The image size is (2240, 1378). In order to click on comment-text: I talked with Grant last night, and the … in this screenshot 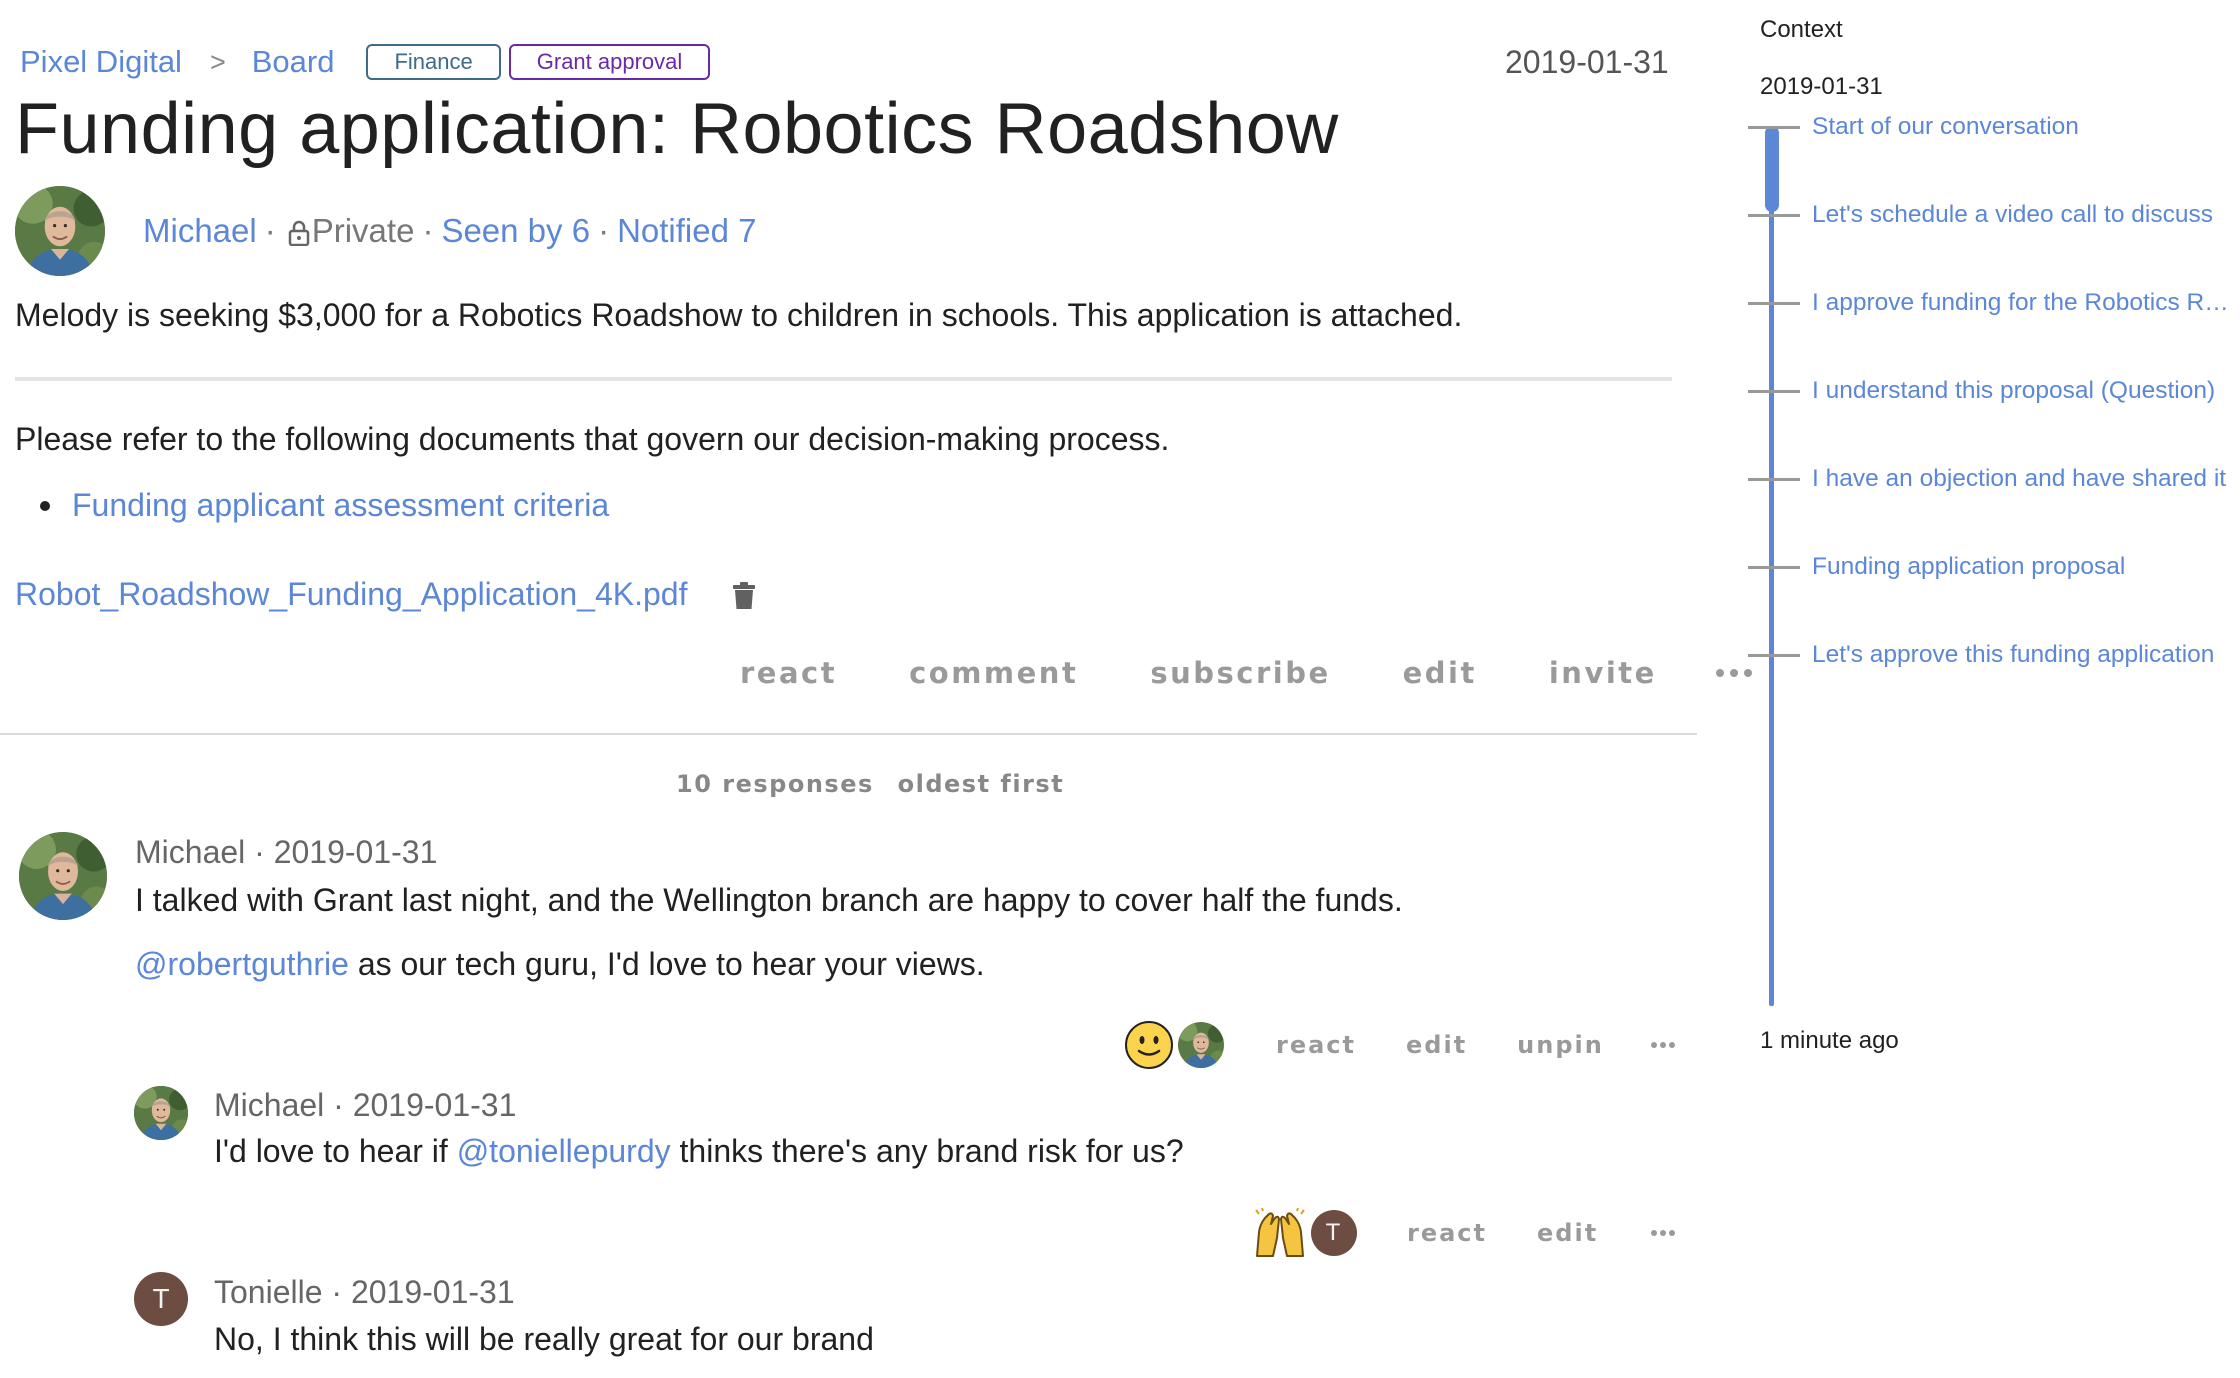, I will do `click(769, 900)`.